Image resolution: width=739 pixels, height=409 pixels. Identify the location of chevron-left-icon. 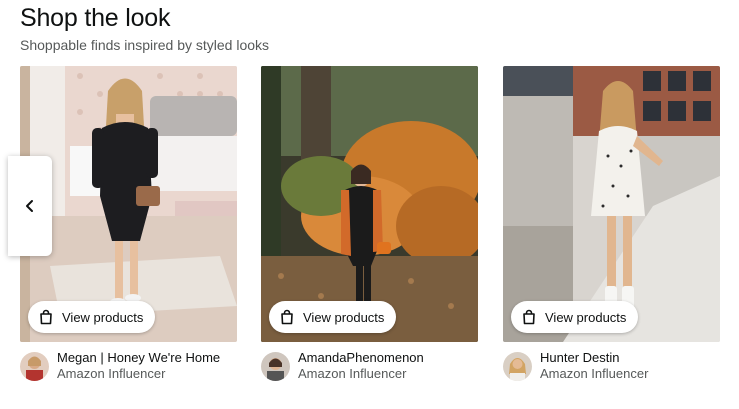
(29, 206).